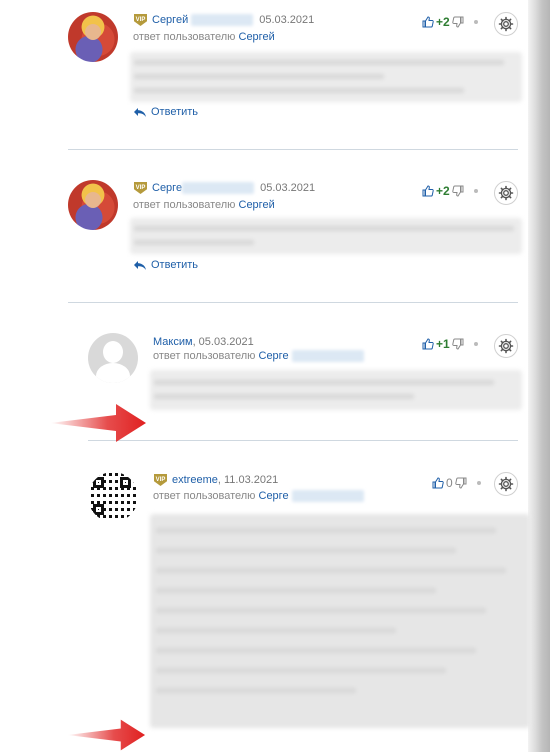  I want to click on rating-score: +1, so click(443, 344).